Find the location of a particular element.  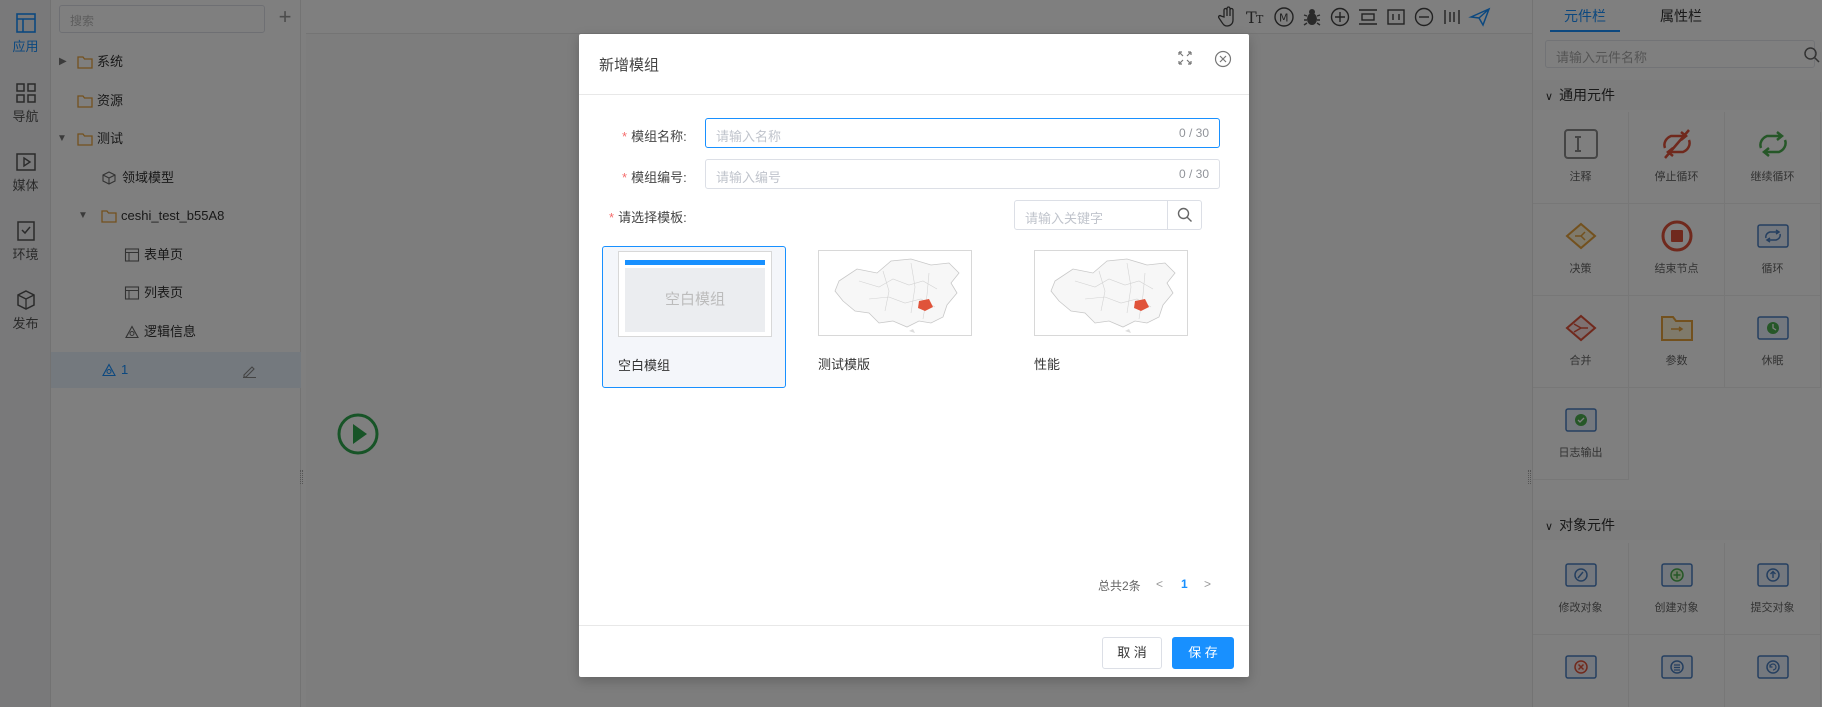

template-label: * 请选择模板: is located at coordinates (648, 216).